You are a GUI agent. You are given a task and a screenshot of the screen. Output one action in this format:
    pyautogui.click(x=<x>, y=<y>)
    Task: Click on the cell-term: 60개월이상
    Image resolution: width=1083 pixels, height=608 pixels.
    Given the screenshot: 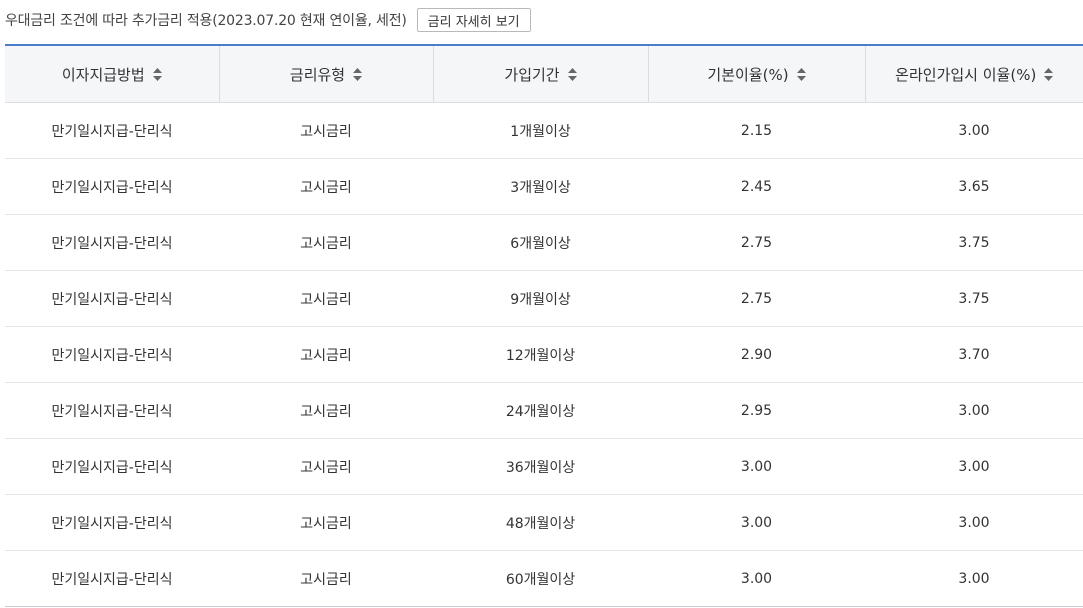 What is the action you would take?
    pyautogui.click(x=540, y=578)
    